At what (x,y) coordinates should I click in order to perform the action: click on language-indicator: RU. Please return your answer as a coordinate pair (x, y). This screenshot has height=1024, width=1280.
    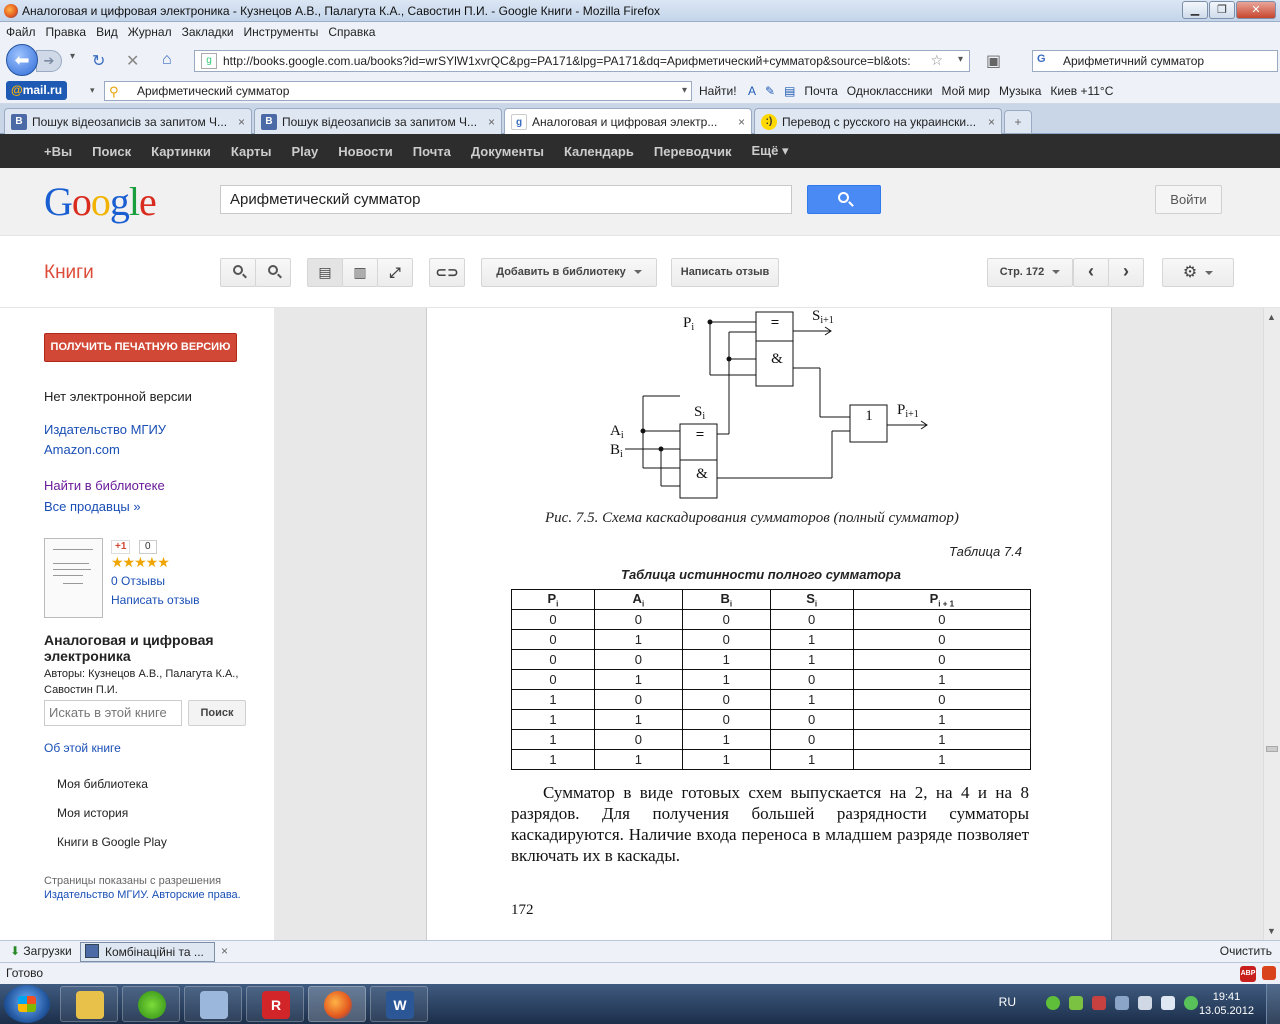
    Looking at the image, I should click on (1007, 1002).